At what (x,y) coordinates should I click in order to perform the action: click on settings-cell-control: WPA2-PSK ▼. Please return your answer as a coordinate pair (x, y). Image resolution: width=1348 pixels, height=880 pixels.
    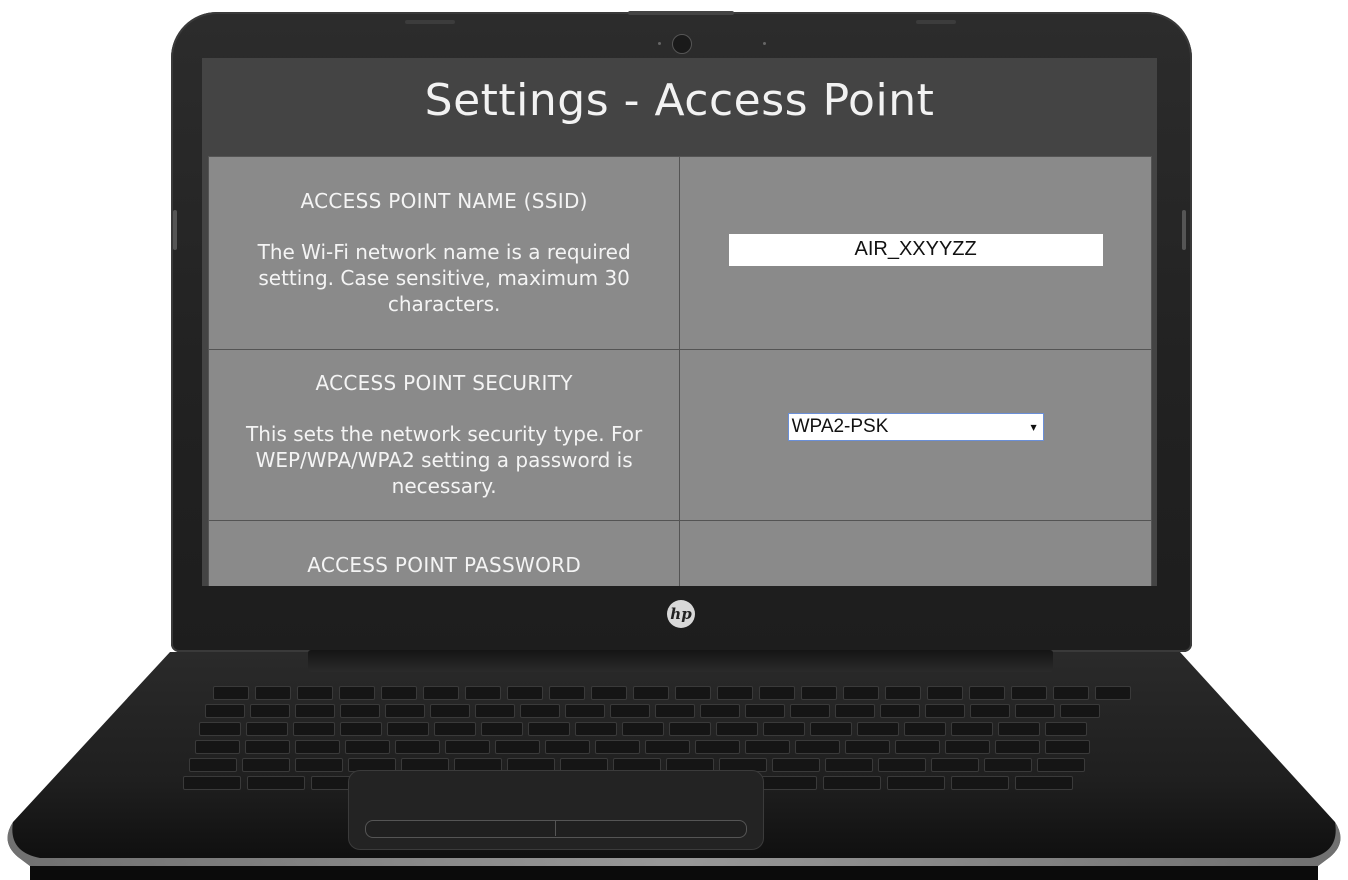
    Looking at the image, I should click on (915, 435).